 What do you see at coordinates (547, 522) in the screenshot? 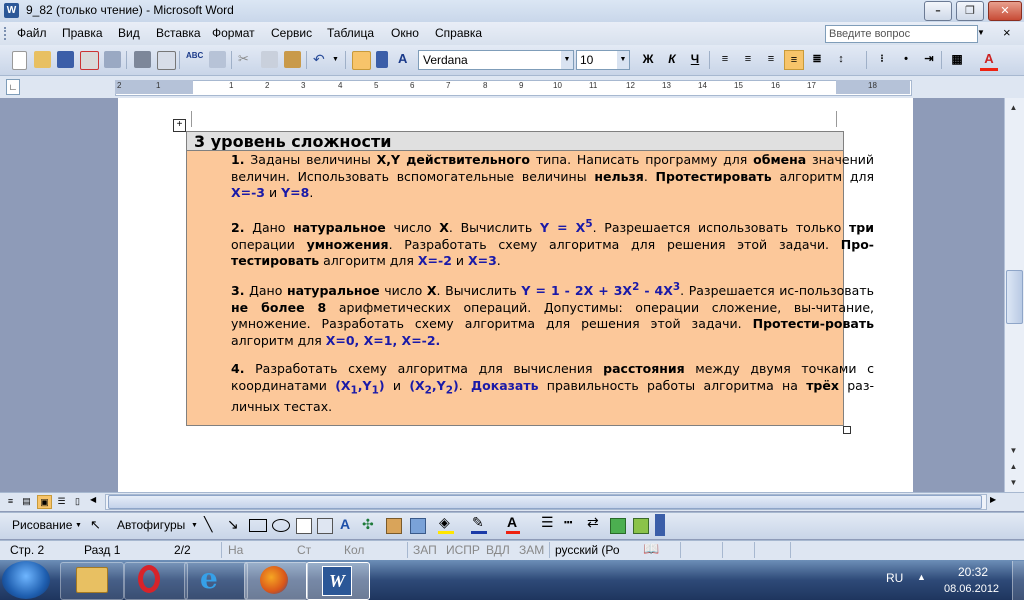
I see `line-style-icon: ☰` at bounding box center [547, 522].